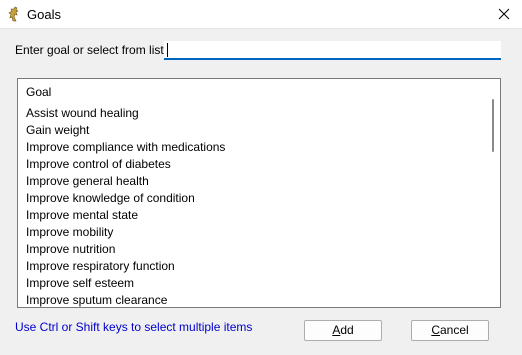  What do you see at coordinates (125, 164) in the screenshot?
I see `list-item: Improve control of diabetes` at bounding box center [125, 164].